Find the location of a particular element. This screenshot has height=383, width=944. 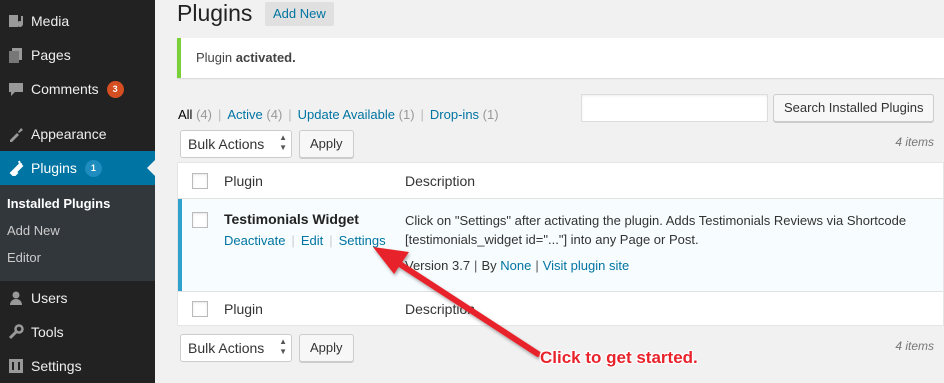

tools-icon is located at coordinates (16, 332).